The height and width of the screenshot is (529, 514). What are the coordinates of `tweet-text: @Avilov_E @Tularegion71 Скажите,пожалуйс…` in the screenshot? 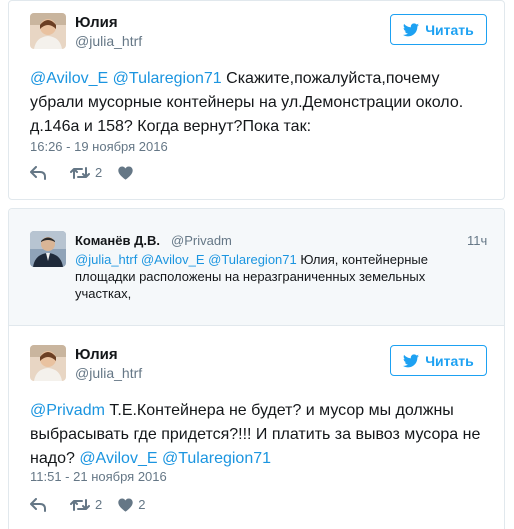 It's located at (252, 103).